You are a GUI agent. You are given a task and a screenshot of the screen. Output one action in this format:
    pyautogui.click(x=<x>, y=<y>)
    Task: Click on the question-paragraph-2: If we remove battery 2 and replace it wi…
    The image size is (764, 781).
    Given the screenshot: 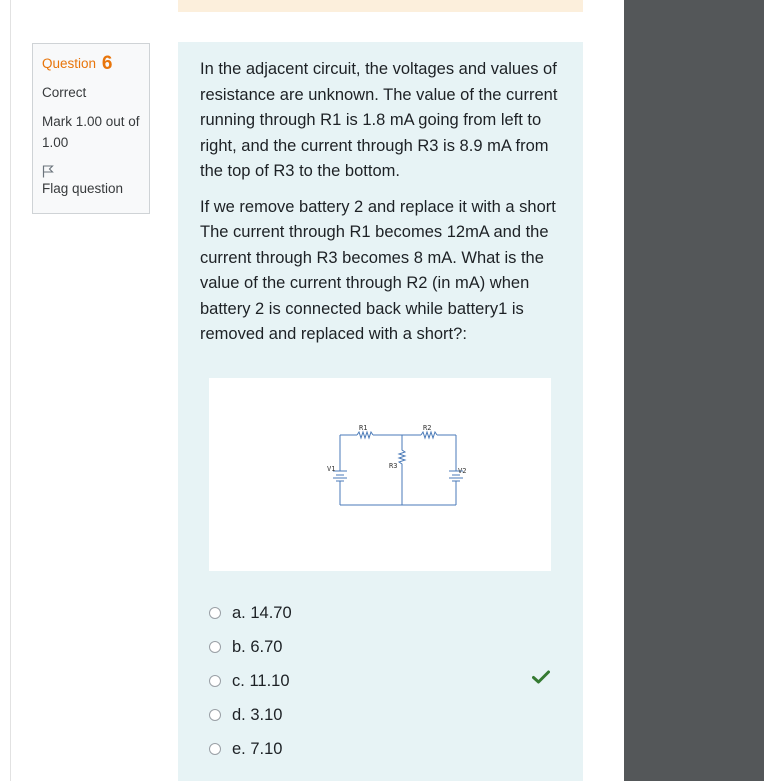 What is the action you would take?
    pyautogui.click(x=378, y=270)
    